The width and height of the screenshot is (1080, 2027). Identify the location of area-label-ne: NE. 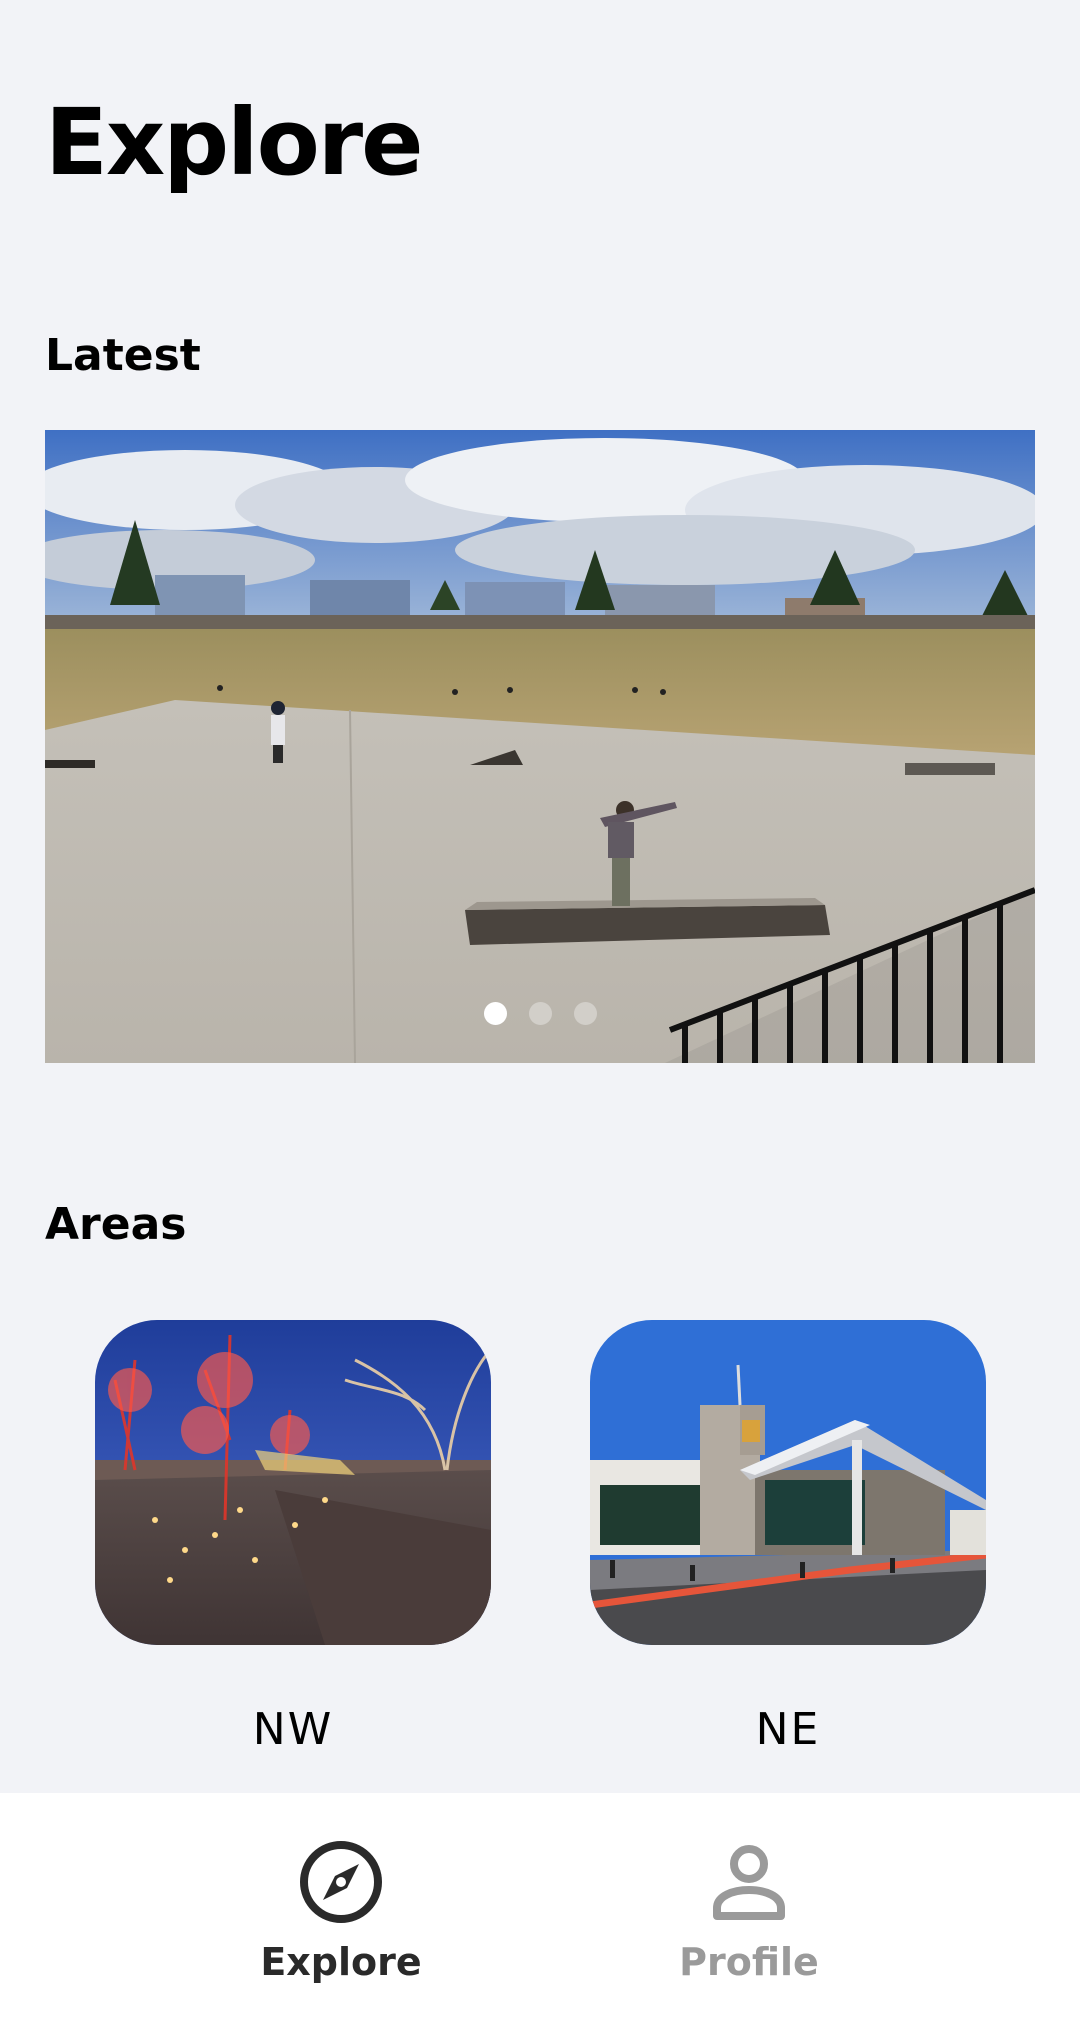
(788, 1729).